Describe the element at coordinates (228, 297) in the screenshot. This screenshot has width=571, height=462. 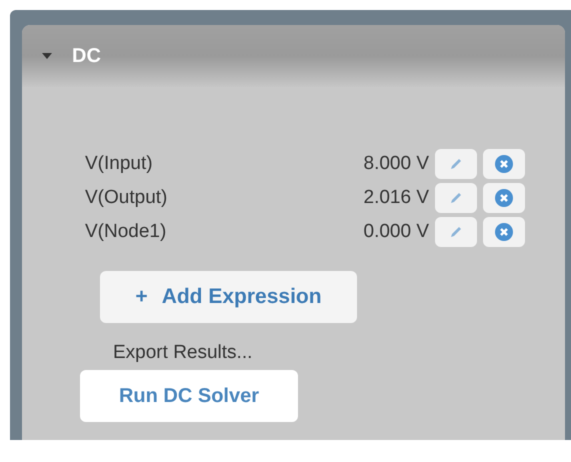
I see `add-expression-button: + Add Expression` at that location.